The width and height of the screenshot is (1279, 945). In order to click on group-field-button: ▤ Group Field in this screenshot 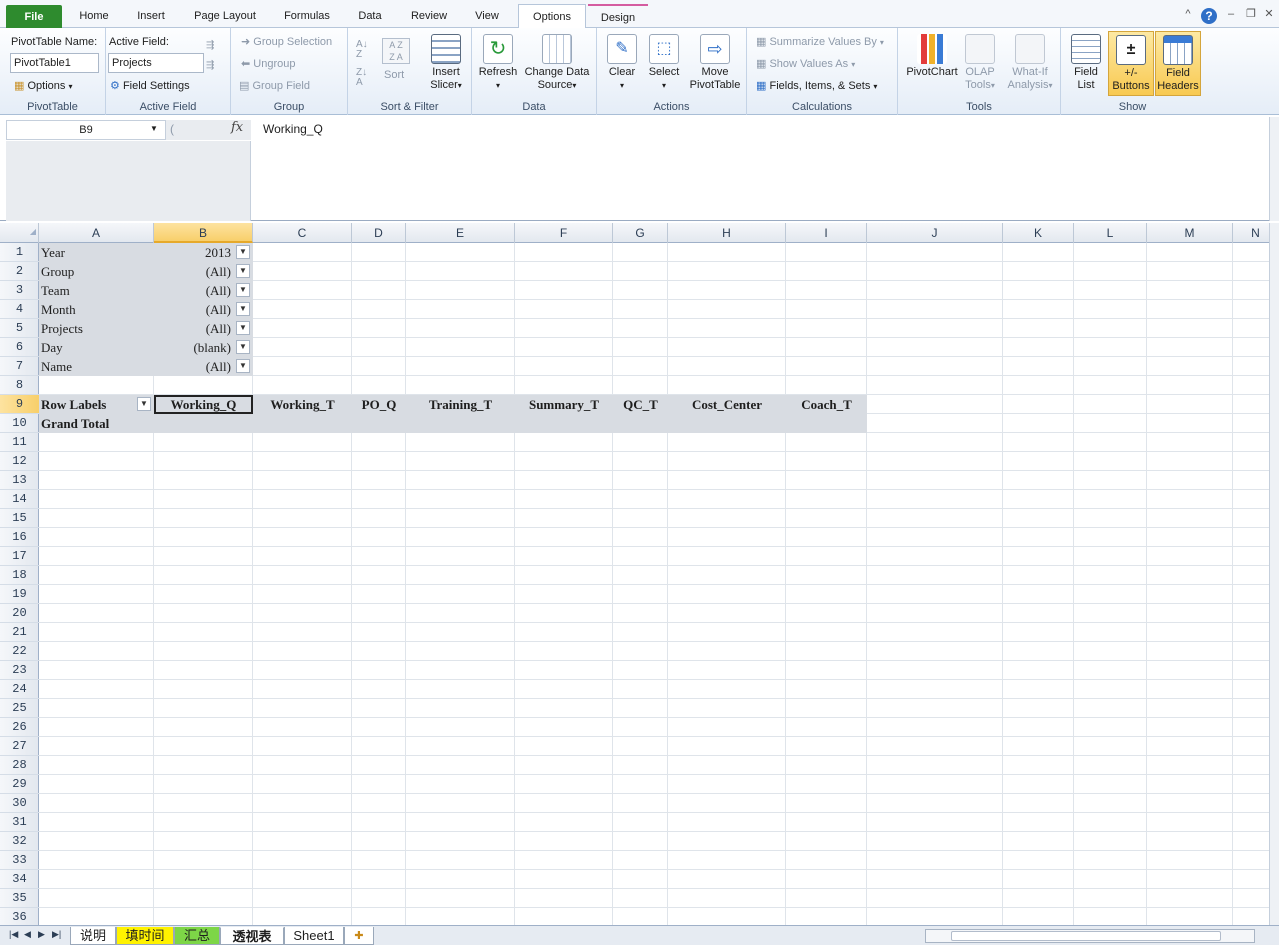, I will do `click(274, 85)`.